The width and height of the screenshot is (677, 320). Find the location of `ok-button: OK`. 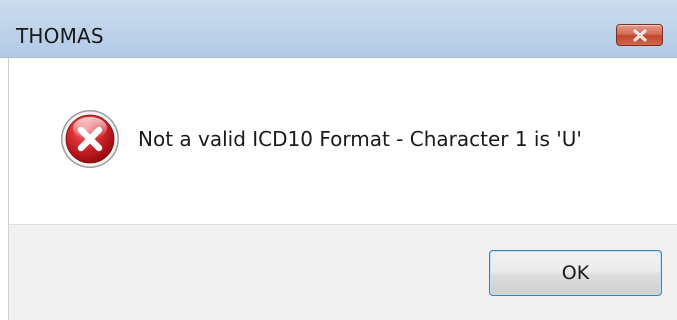

ok-button: OK is located at coordinates (575, 273).